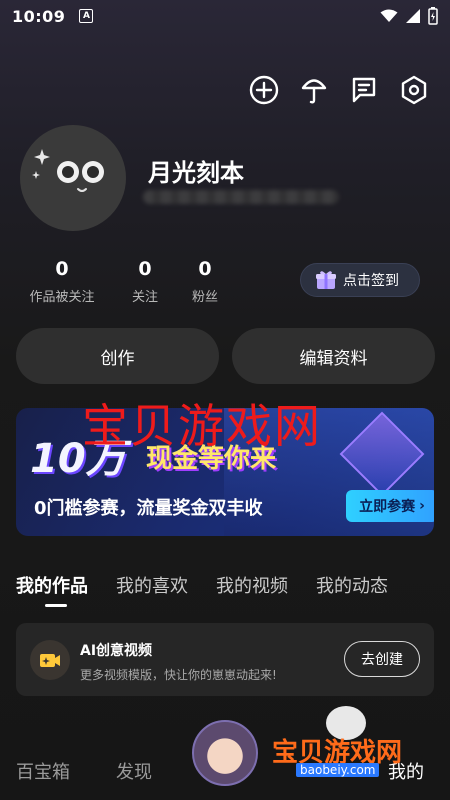  I want to click on join-contest-label: 立即参赛, so click(387, 507).